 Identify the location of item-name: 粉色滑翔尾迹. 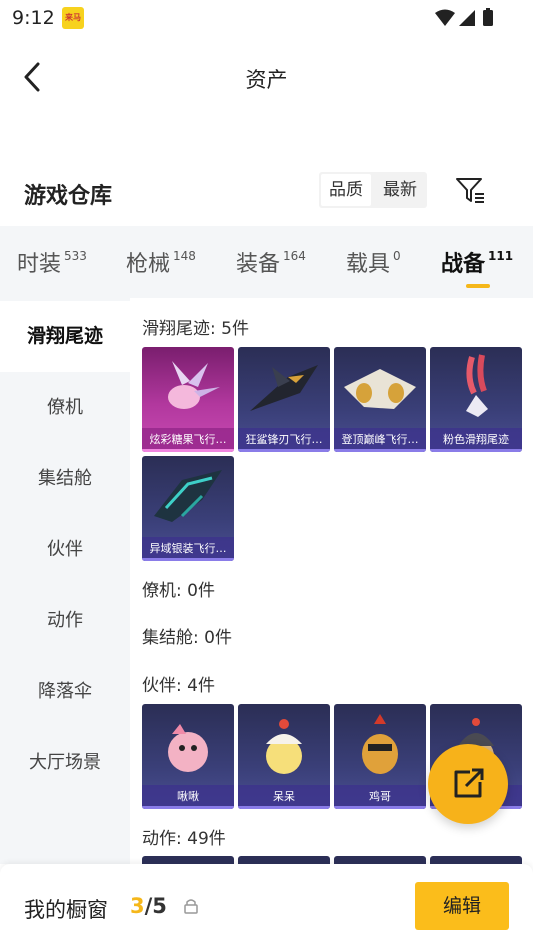
(476, 440).